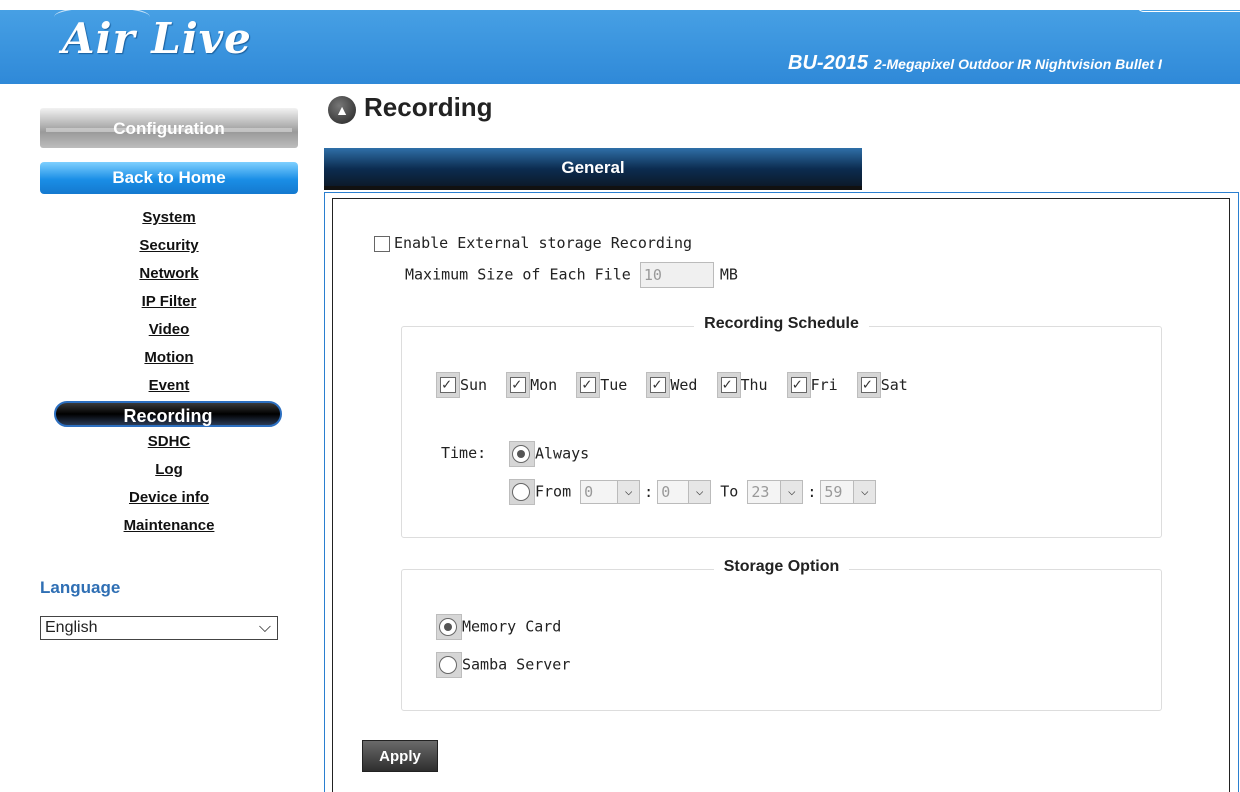 The image size is (1240, 792). I want to click on day-mon: Mon, so click(531, 385).